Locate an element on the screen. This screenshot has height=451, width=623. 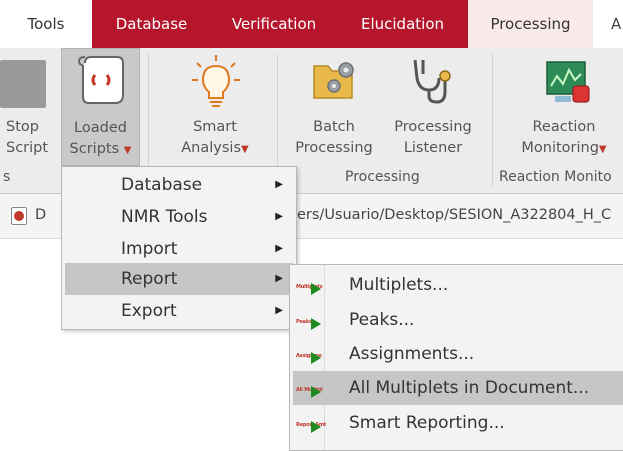
tab-verification: Verification is located at coordinates (274, 24).